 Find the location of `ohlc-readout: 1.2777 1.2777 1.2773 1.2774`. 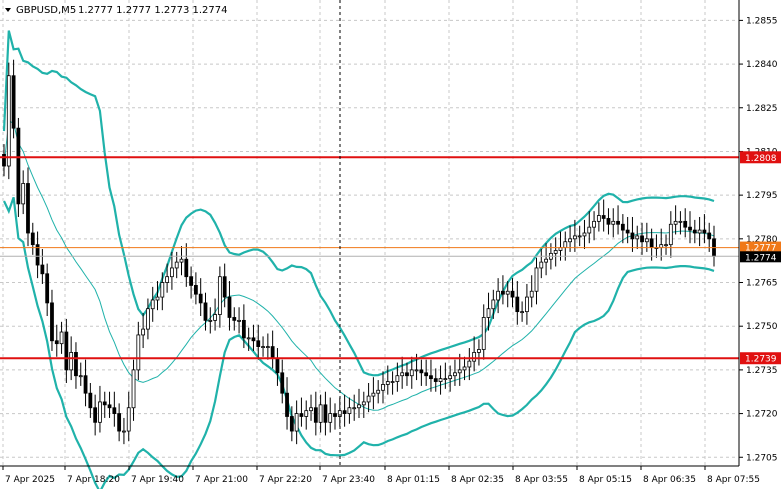

ohlc-readout: 1.2777 1.2777 1.2773 1.2774 is located at coordinates (153, 10).